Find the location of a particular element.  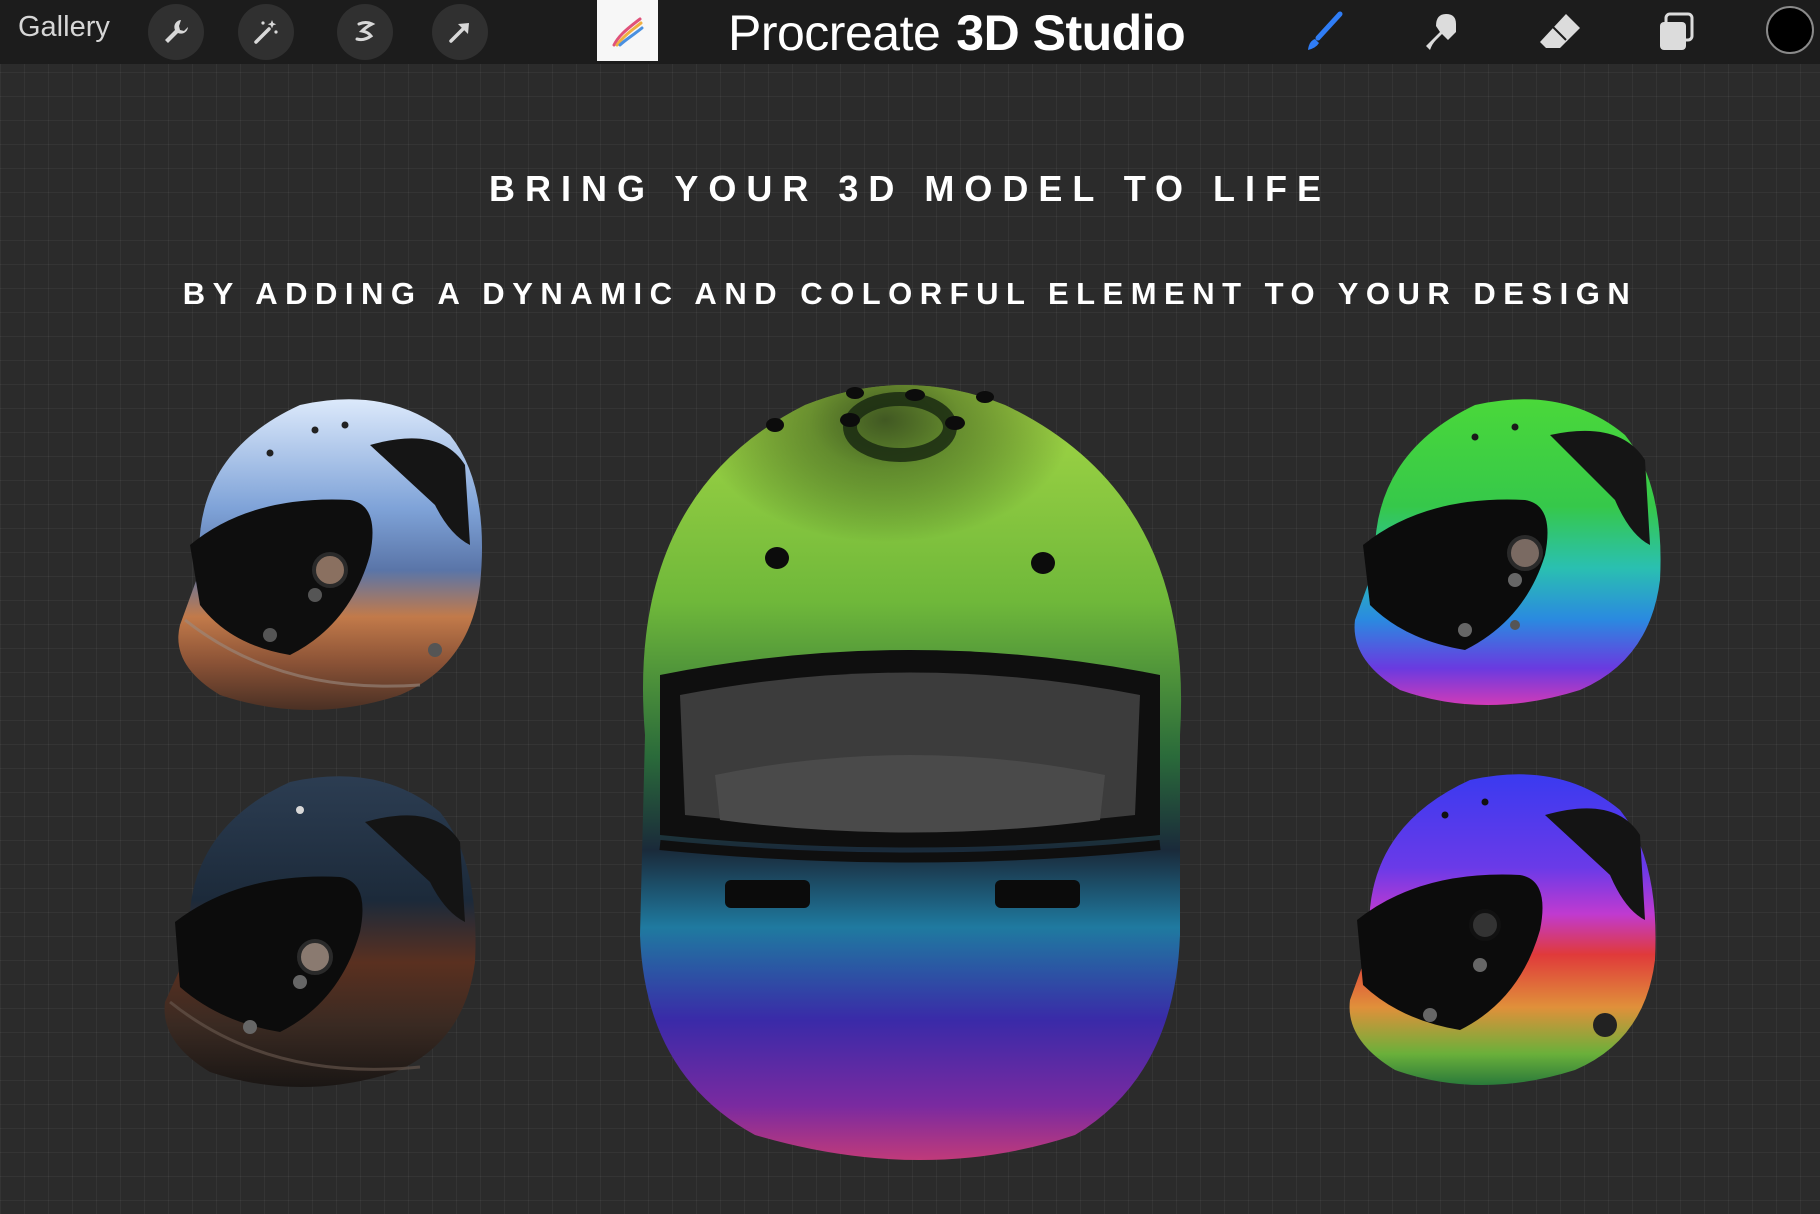

headline: BRING YOUR 3D MODEL TO LIFE is located at coordinates (910, 188).